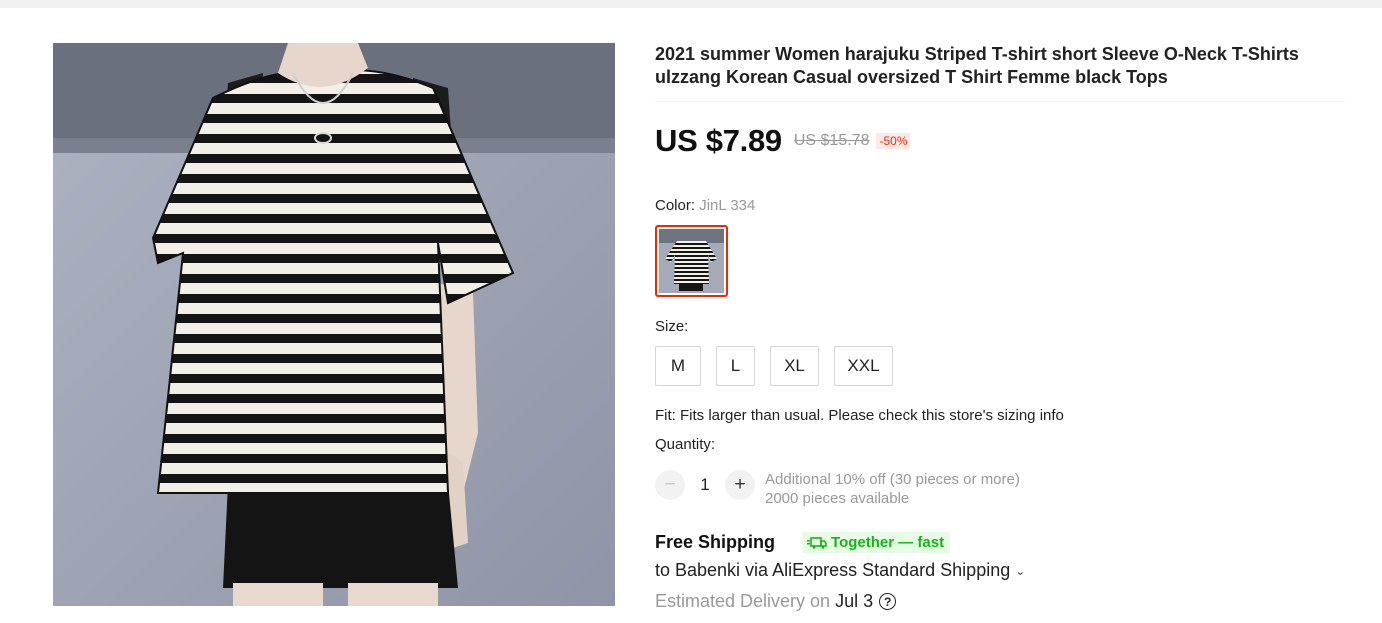  What do you see at coordinates (817, 542) in the screenshot?
I see `delivery-truck-icon` at bounding box center [817, 542].